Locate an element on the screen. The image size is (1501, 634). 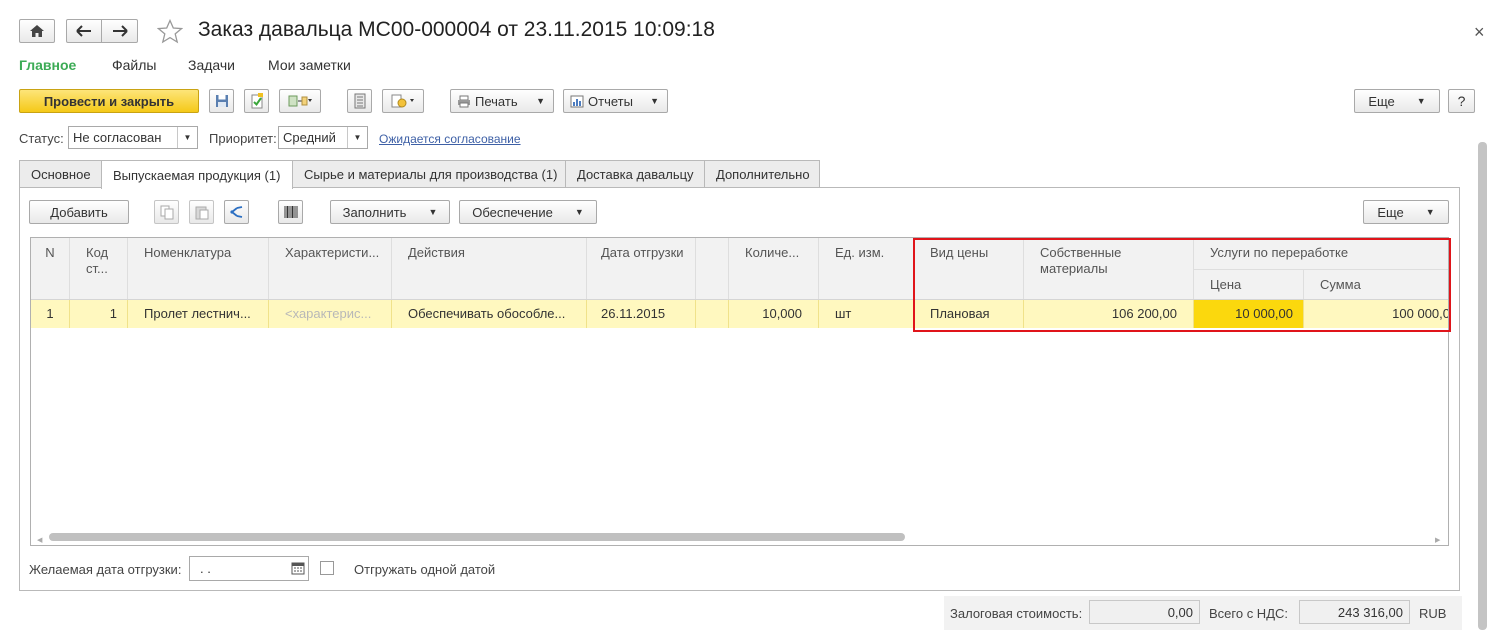
tab-output-products: Выпускаемая продукция (1) is located at coordinates (197, 174).